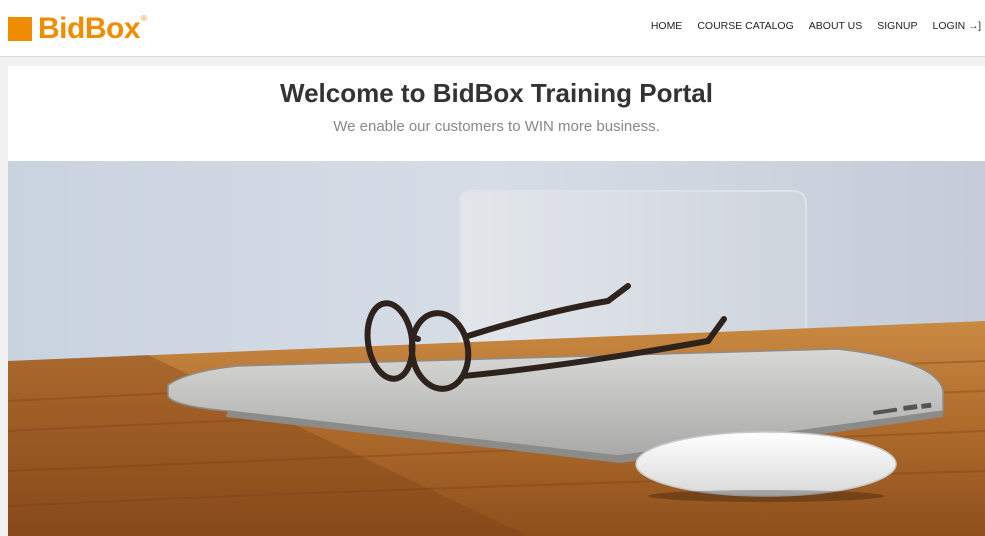 Image resolution: width=985 pixels, height=536 pixels. Describe the element at coordinates (144, 18) in the screenshot. I see `logo-registered-mark: ®` at that location.